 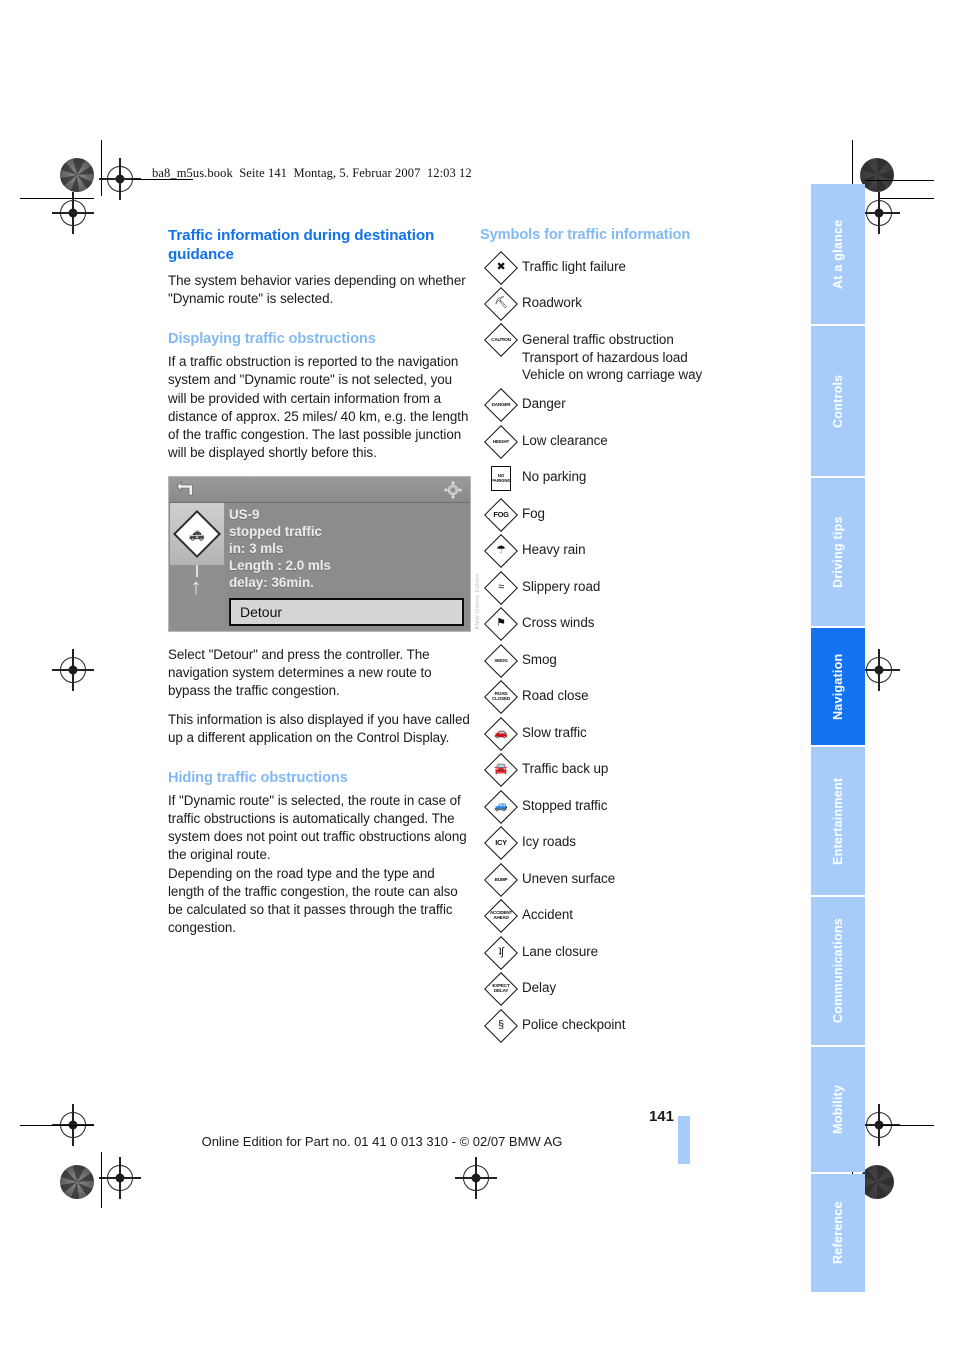 I want to click on nav-status: stopped traffic, so click(x=275, y=532).